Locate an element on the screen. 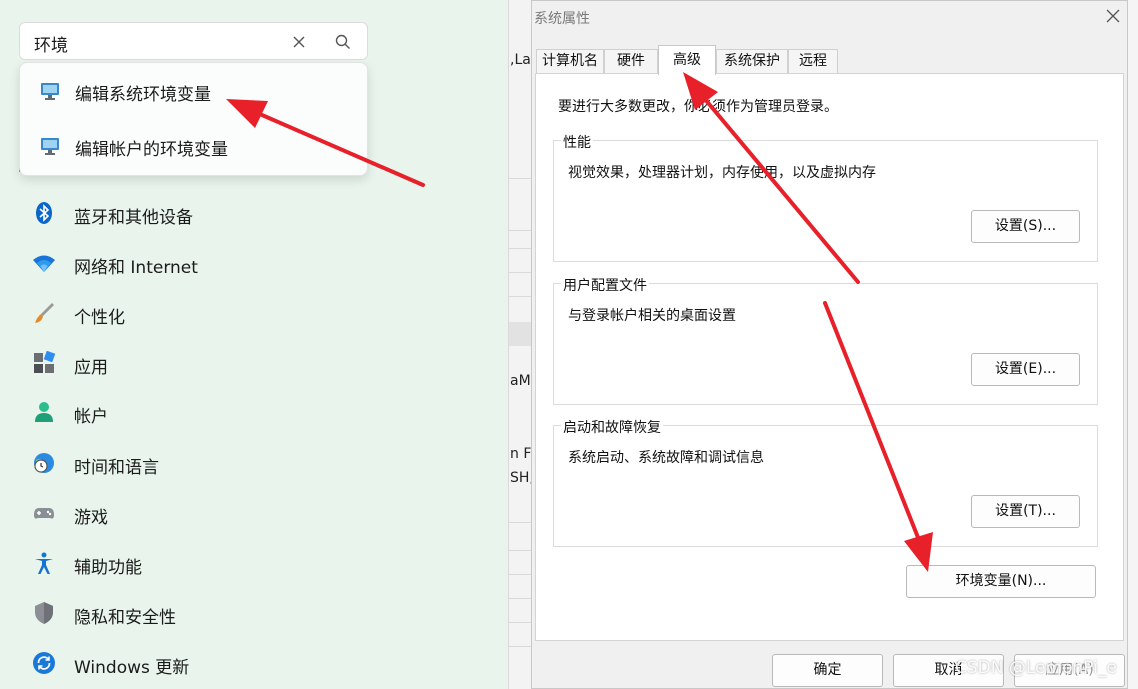 Image resolution: width=1138 pixels, height=689 pixels. search-icon is located at coordinates (343, 42).